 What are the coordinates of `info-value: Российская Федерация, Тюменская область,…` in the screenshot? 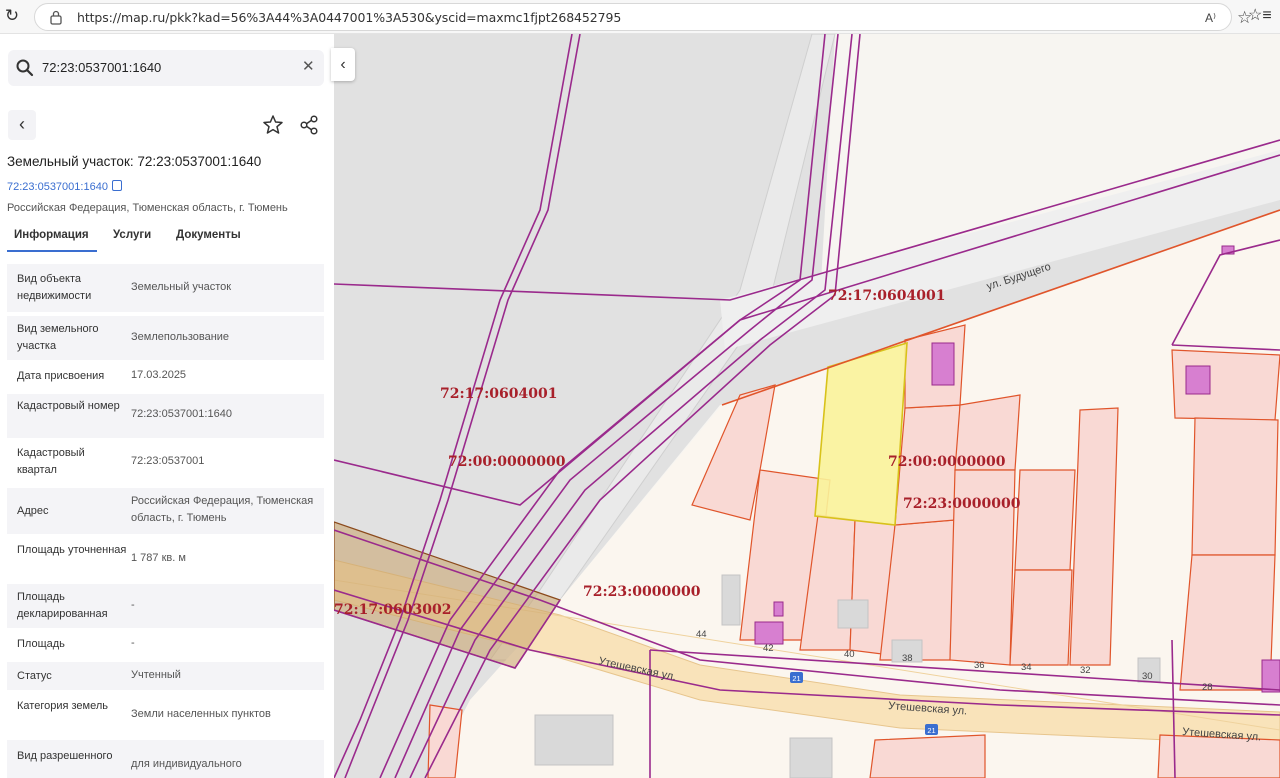 It's located at (222, 509).